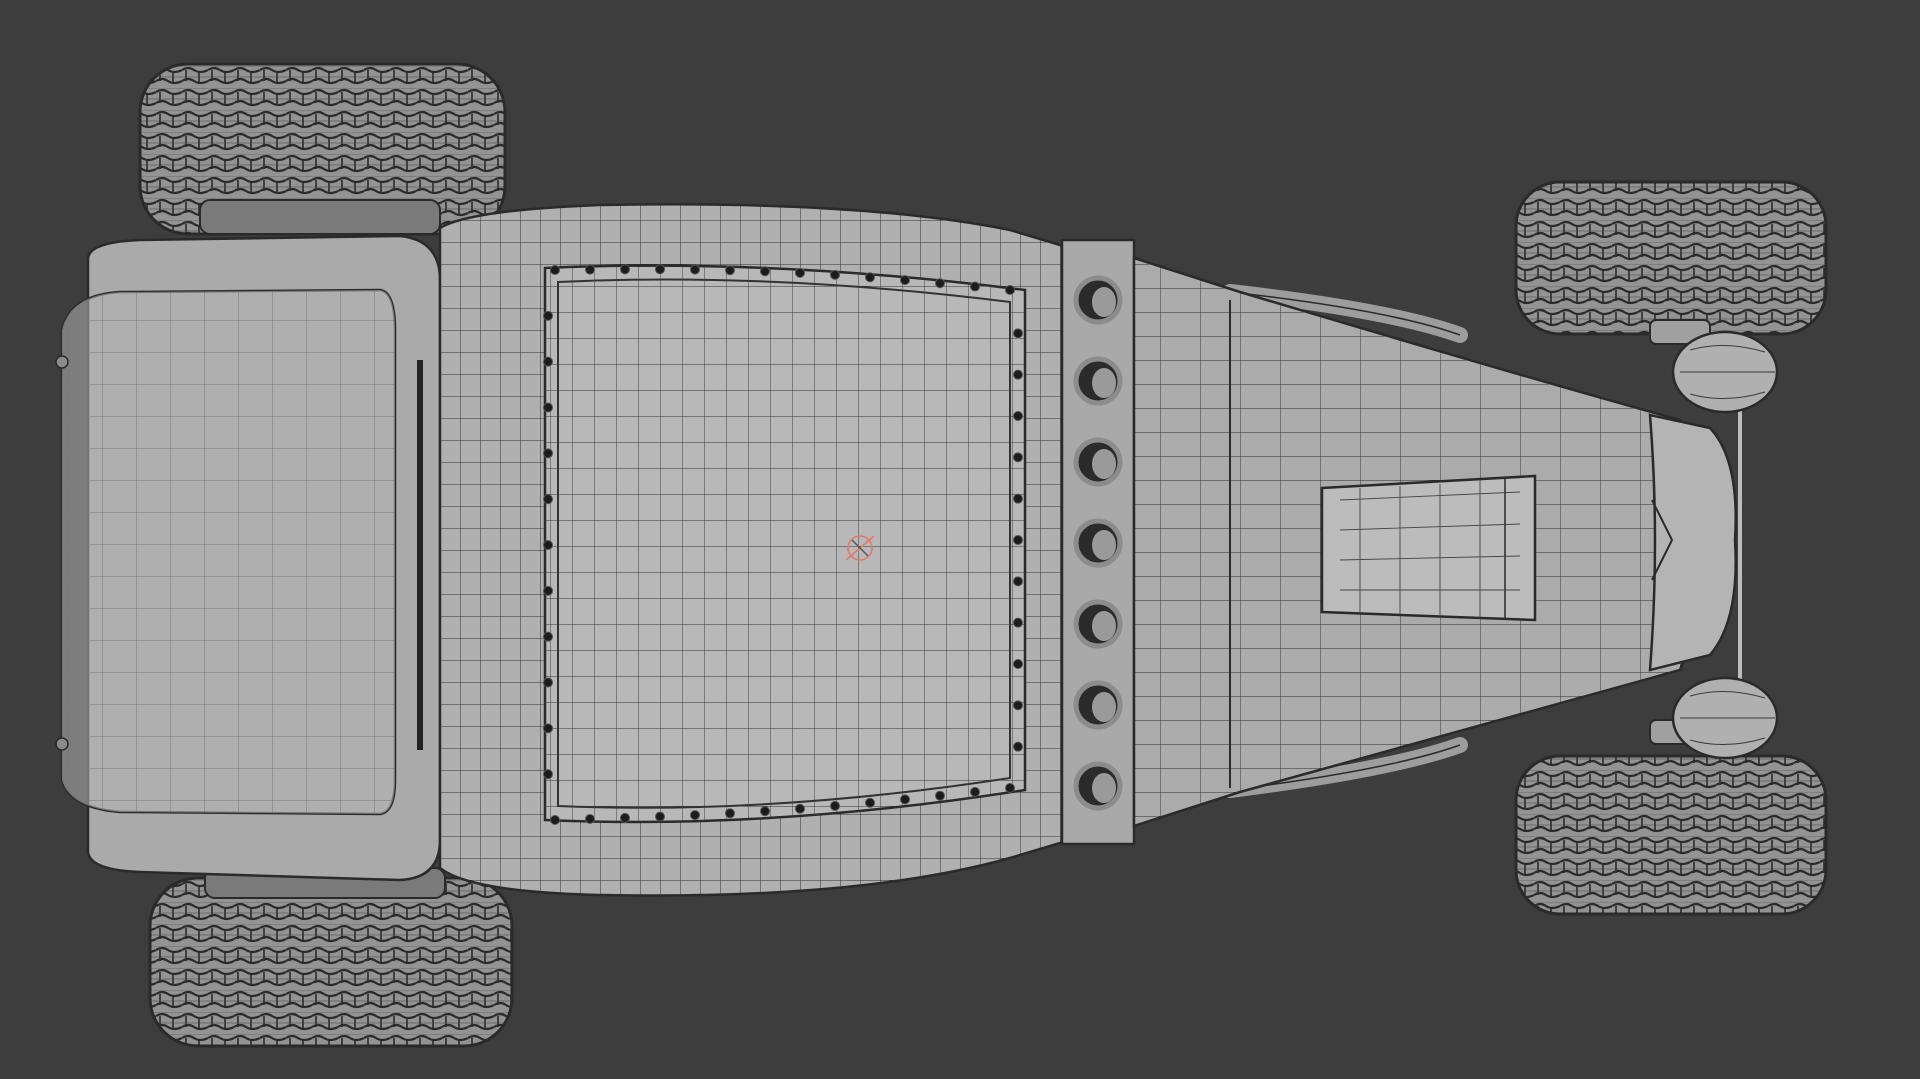  Describe the element at coordinates (1428, 548) in the screenshot. I see `hood-scoop` at that location.